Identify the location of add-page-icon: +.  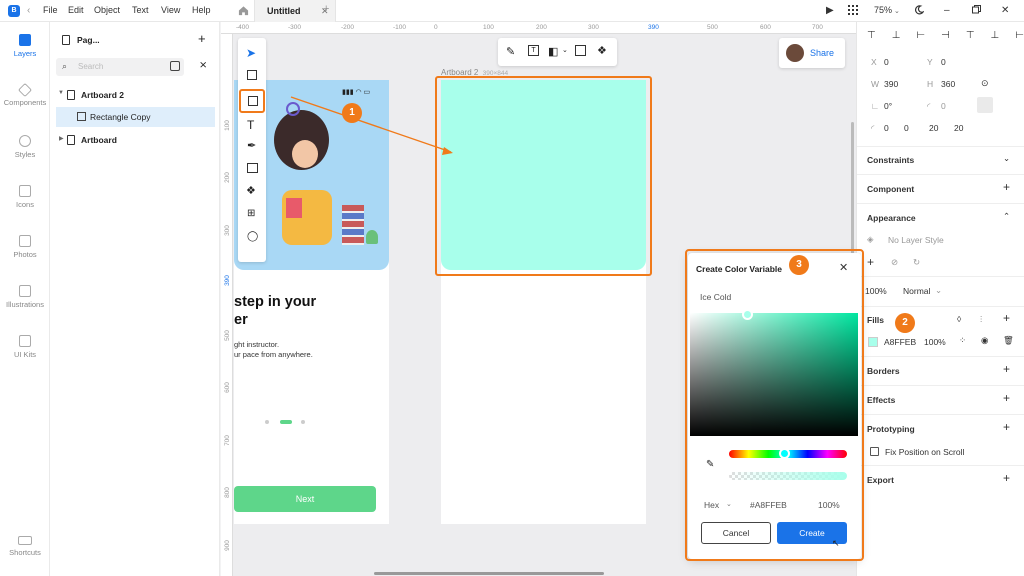
(202, 38).